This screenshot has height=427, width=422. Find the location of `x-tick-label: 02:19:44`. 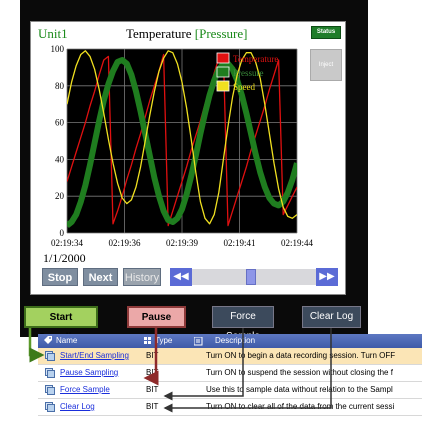

x-tick-label: 02:19:44 is located at coordinates (297, 243).